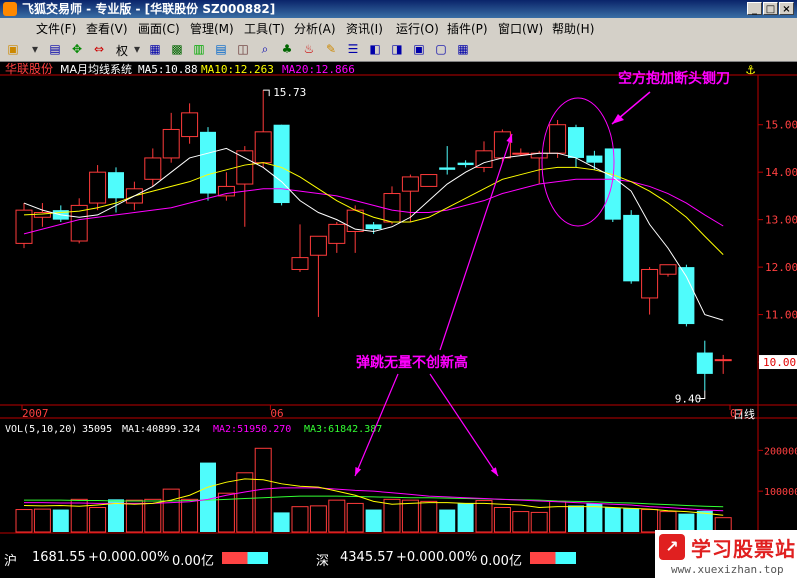  Describe the element at coordinates (781, 315) in the screenshot. I see `price-tick-label: 11.00` at that location.